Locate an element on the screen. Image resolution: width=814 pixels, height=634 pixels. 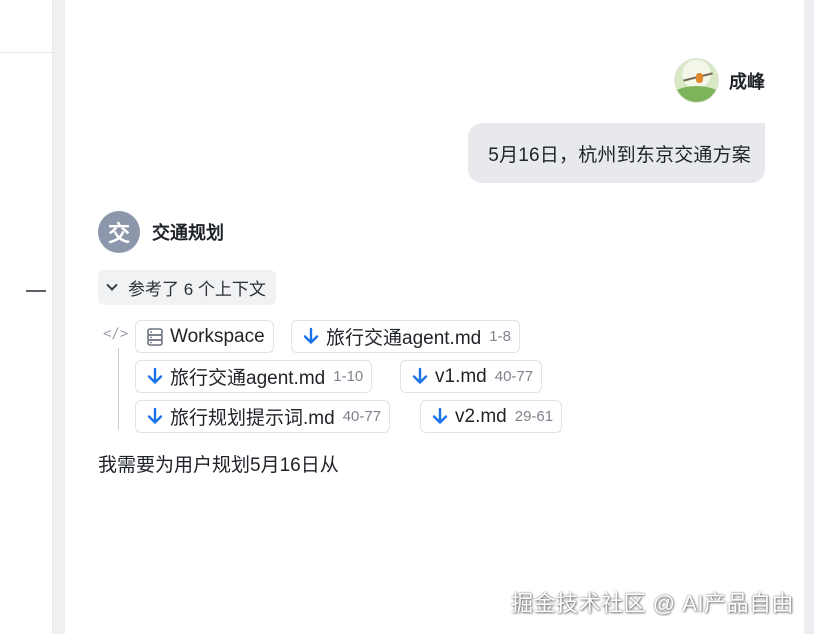
panel-gutter is located at coordinates (59, 317).